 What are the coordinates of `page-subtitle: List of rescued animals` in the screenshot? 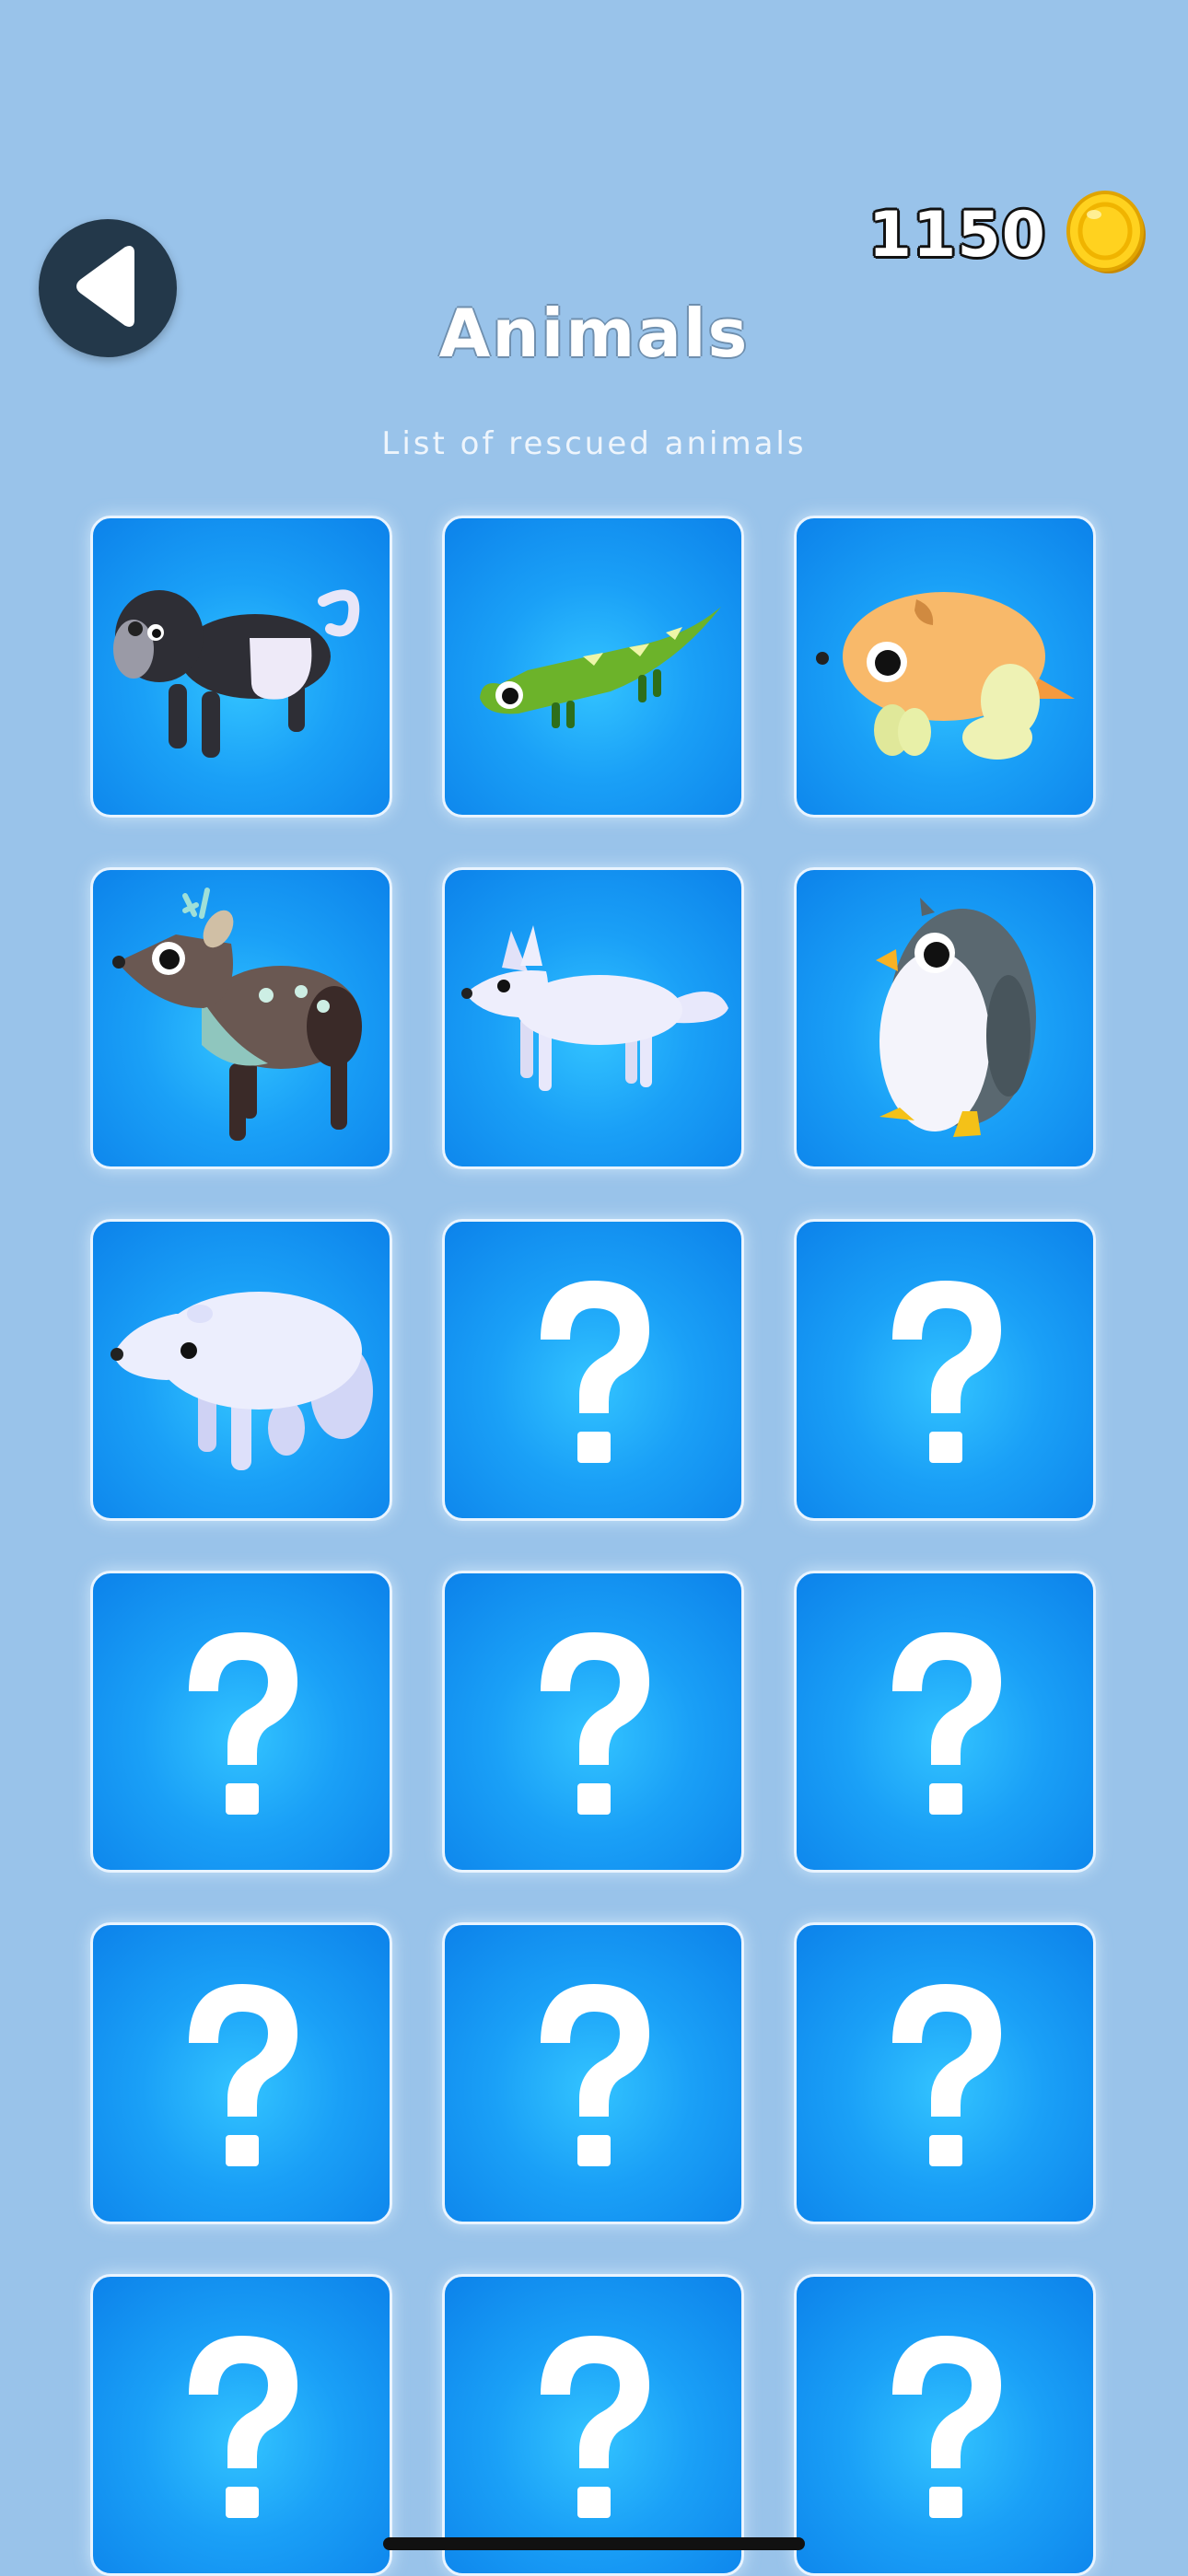 It's located at (594, 443).